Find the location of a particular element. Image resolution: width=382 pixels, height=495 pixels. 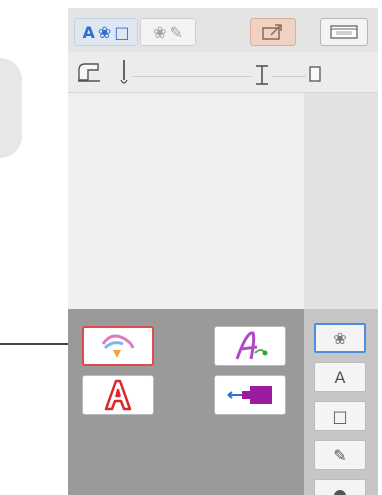

more-button-partial is located at coordinates (340, 487).